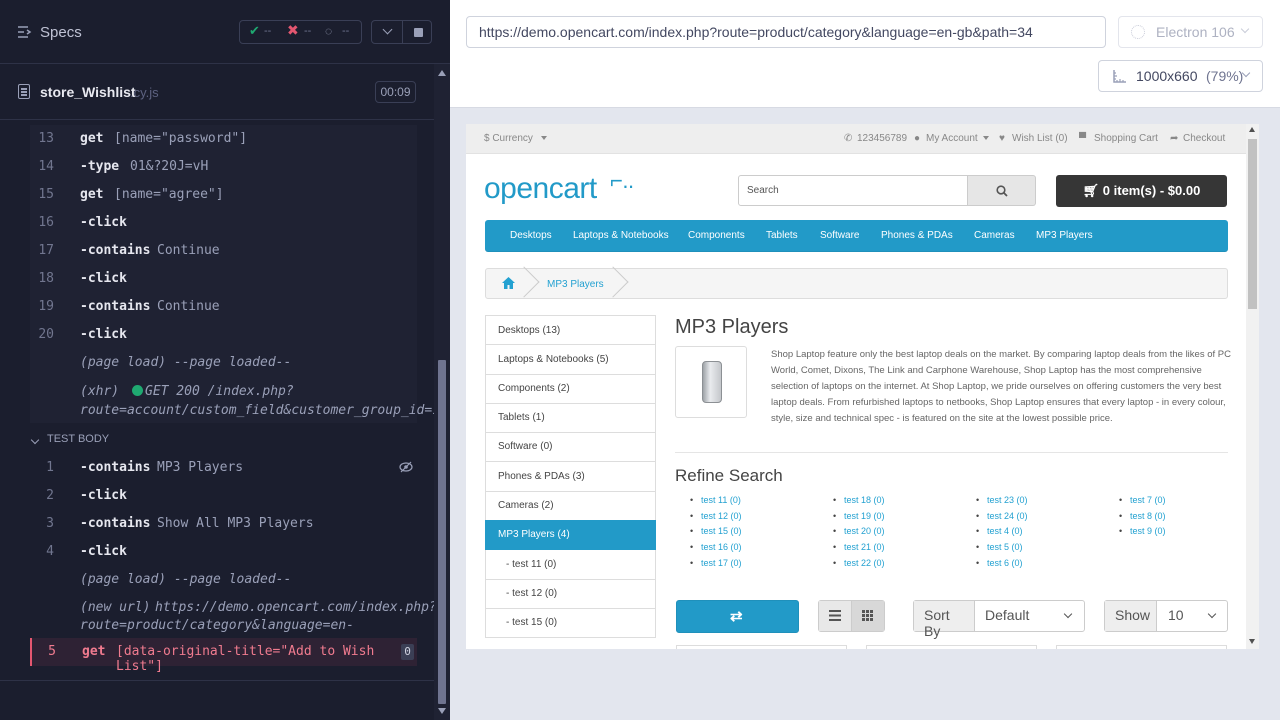 This screenshot has width=1280, height=720. What do you see at coordinates (570, 330) in the screenshot?
I see `category-item: Desktops (13)` at bounding box center [570, 330].